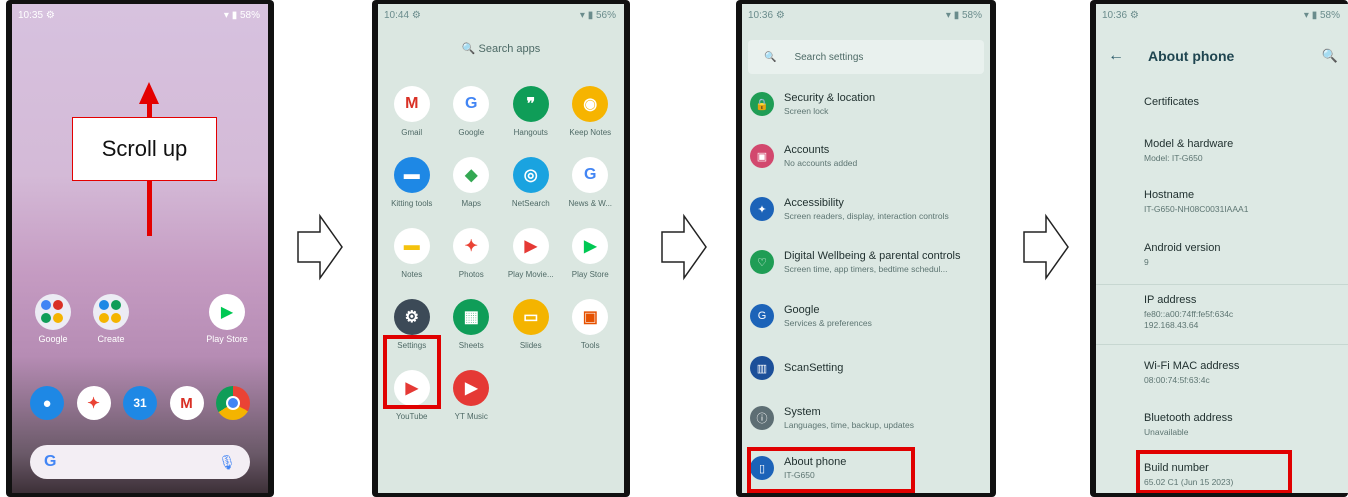 Image resolution: width=1348 pixels, height=497 pixels. What do you see at coordinates (1166, 432) in the screenshot?
I see `about-item-value: Unavailable` at bounding box center [1166, 432].